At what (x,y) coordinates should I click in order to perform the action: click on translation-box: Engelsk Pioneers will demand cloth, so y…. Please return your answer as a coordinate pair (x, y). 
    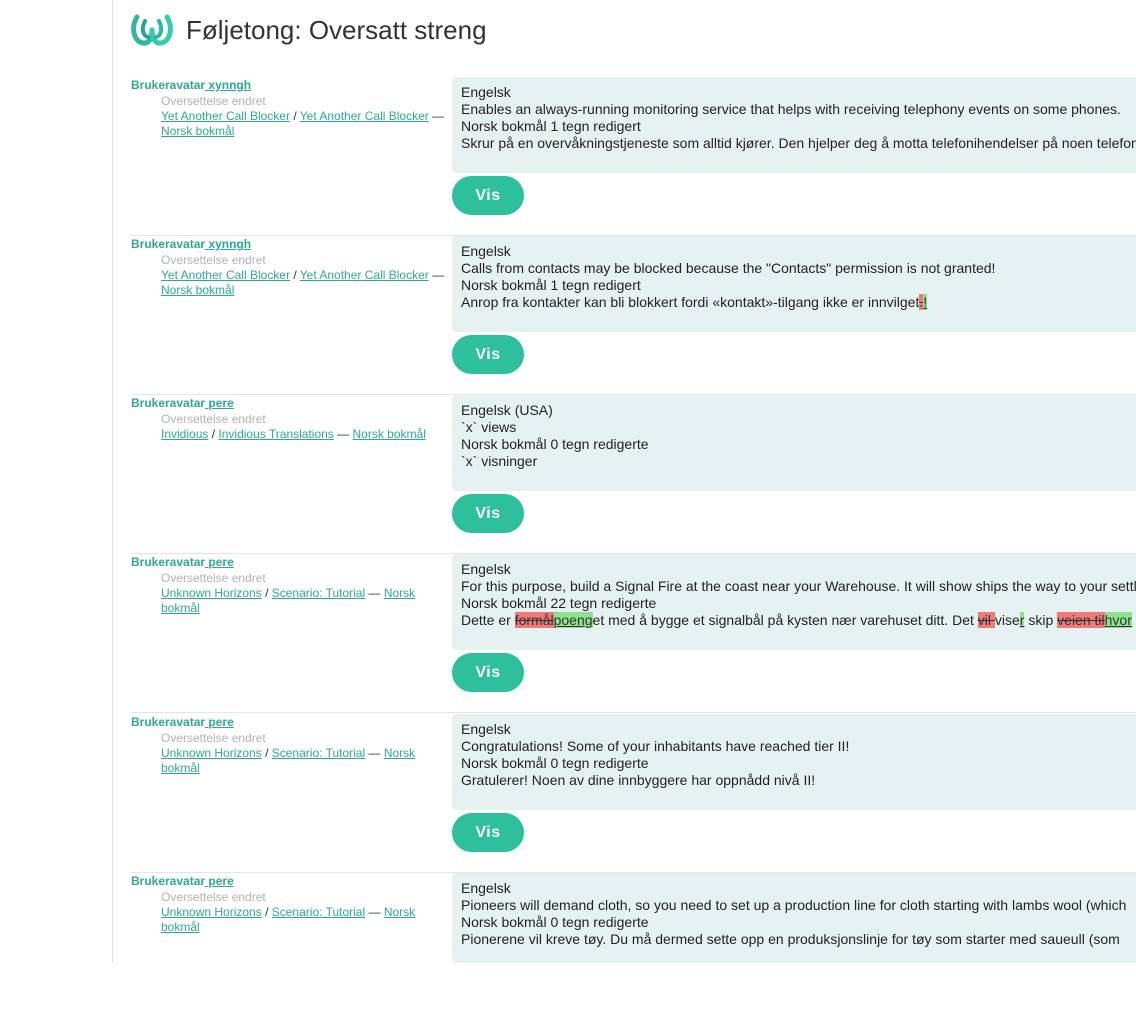
    Looking at the image, I should click on (794, 918).